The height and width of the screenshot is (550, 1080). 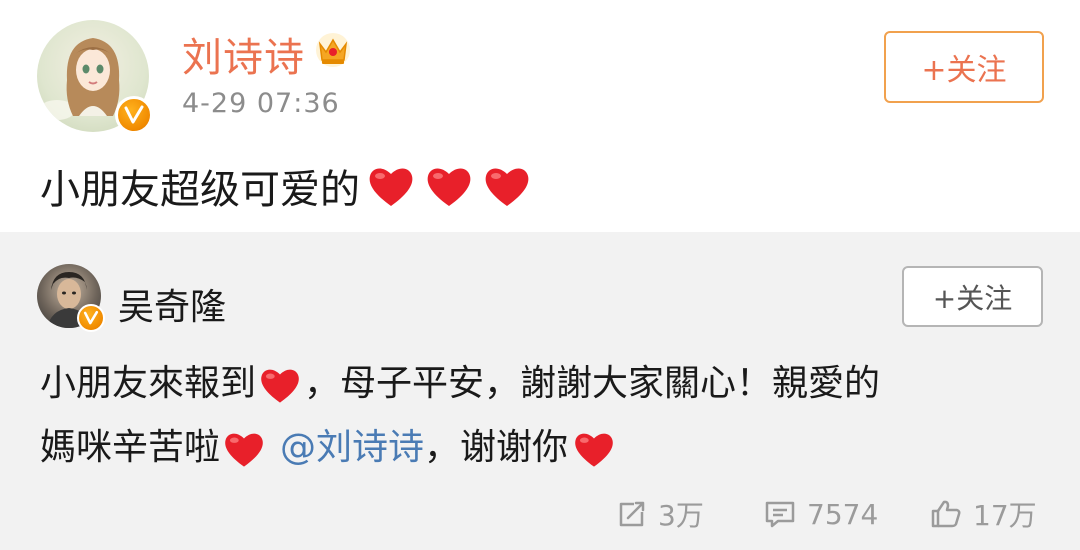 I want to click on repost-count: 3万, so click(x=681, y=515).